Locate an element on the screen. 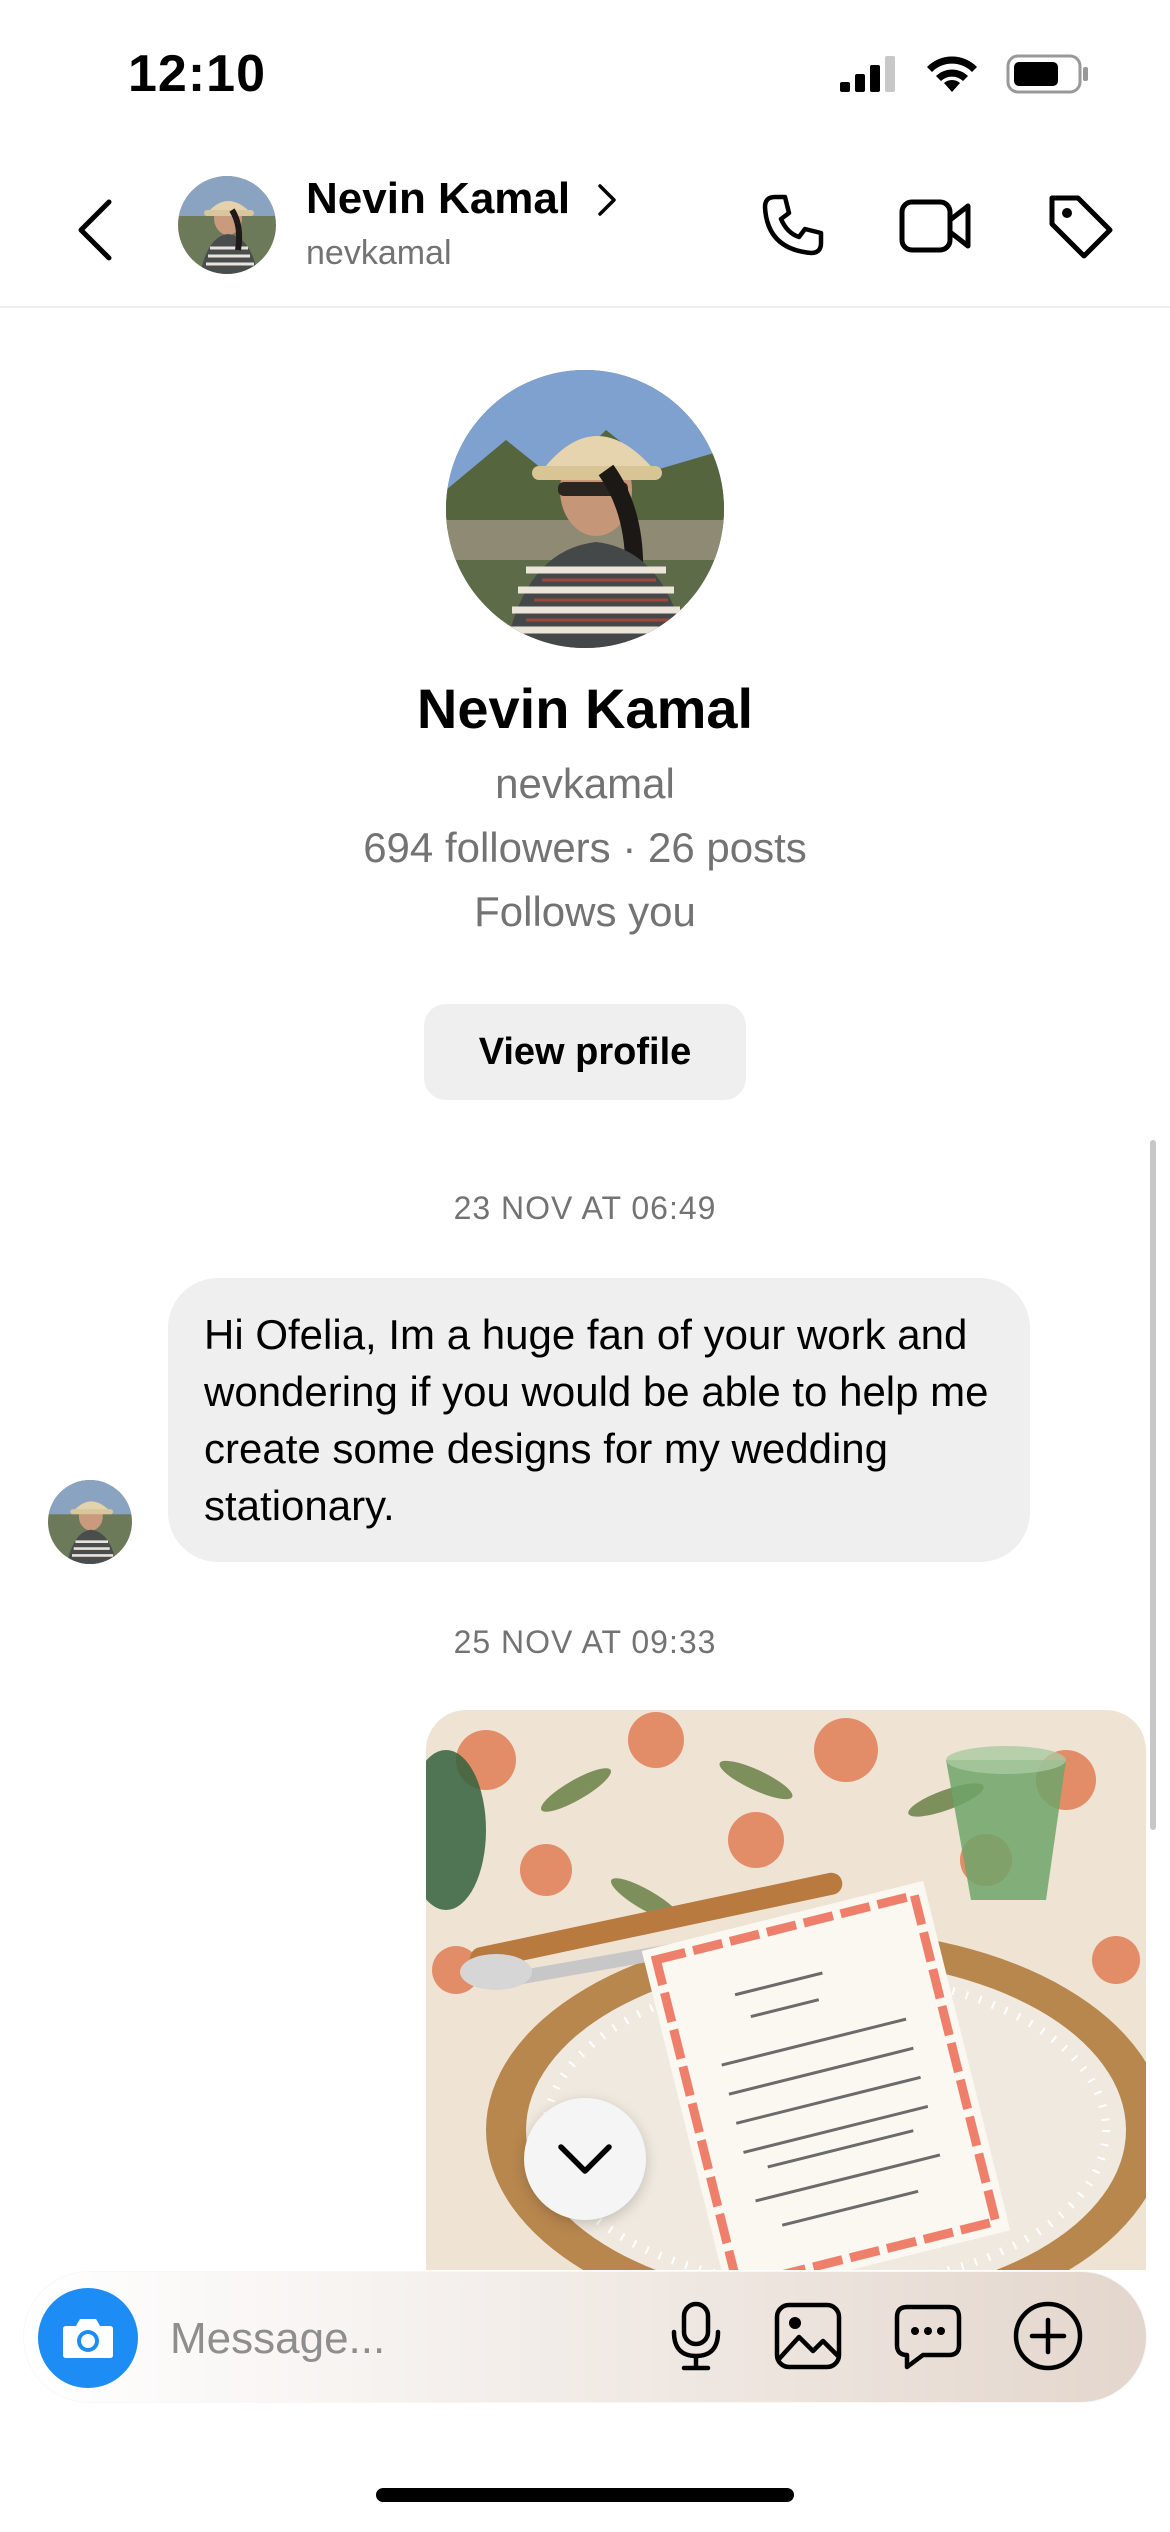  header-name: Nevin Kamal is located at coordinates (438, 199).